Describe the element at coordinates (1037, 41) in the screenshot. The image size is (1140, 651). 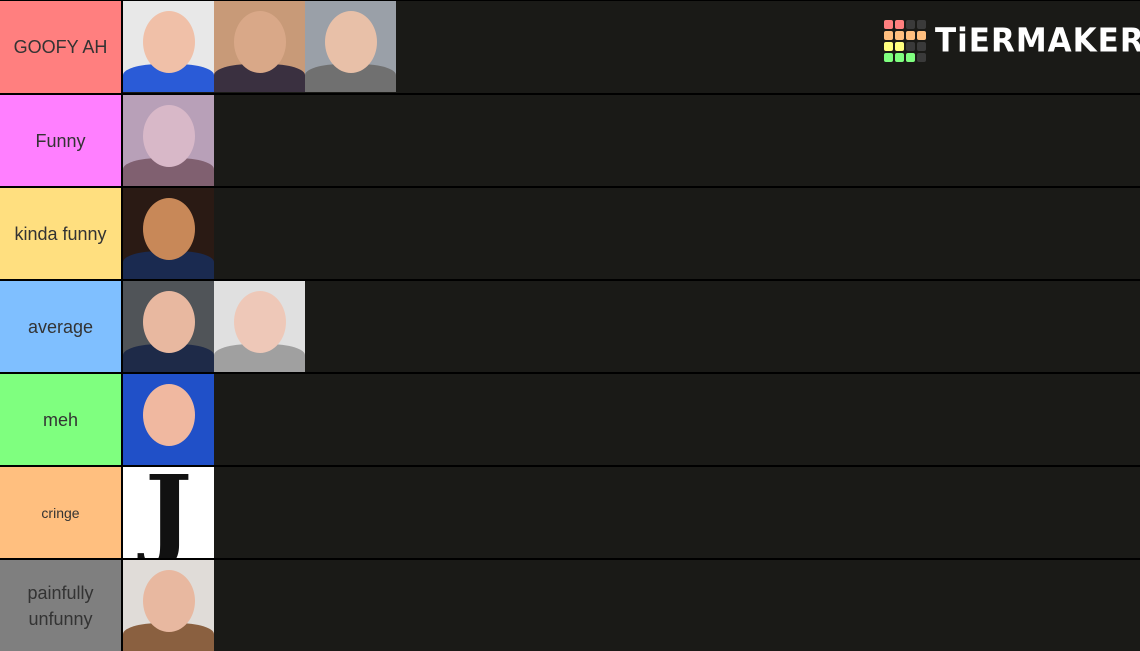
I see `logo-text: TiERMAKER` at that location.